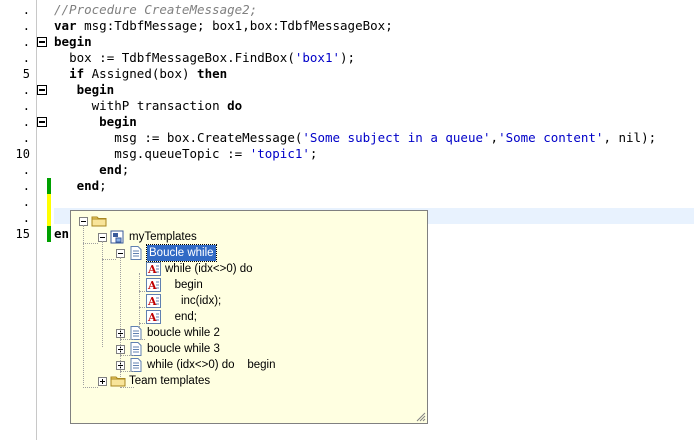 The height and width of the screenshot is (440, 694). Describe the element at coordinates (181, 317) in the screenshot. I see `tree-item-label: end;` at that location.